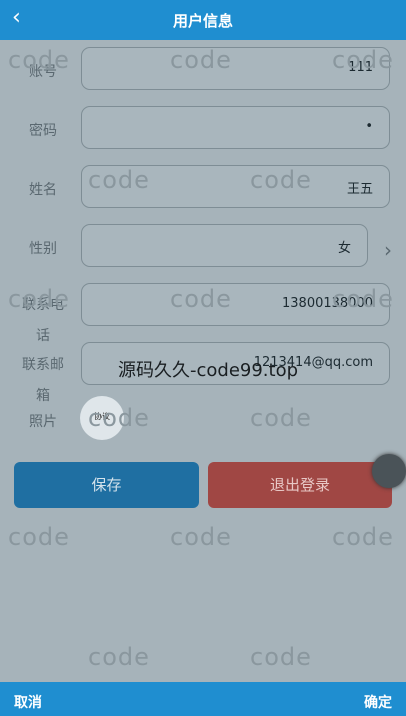 This screenshot has height=716, width=406. Describe the element at coordinates (43, 190) in the screenshot. I see `name-label: 姓名` at that location.